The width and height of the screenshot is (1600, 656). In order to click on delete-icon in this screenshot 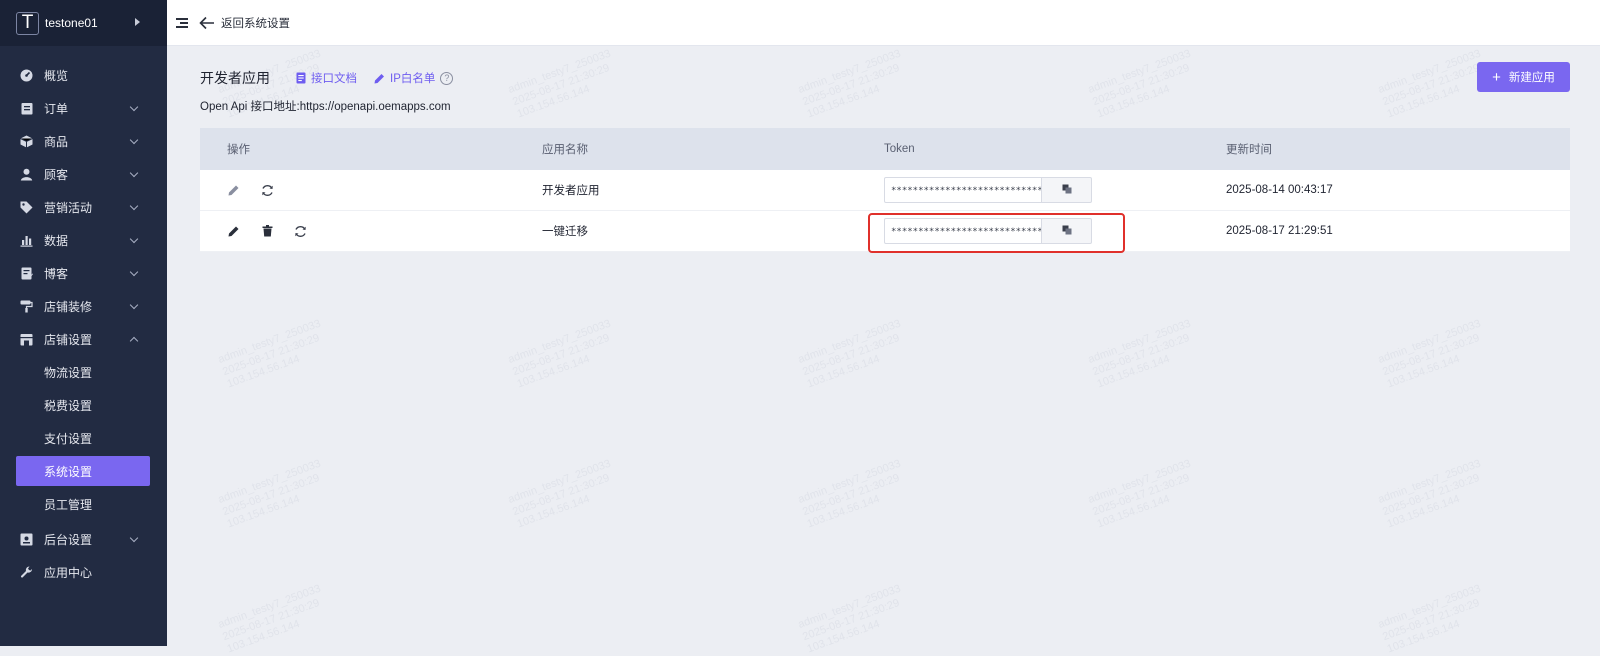, I will do `click(267, 231)`.